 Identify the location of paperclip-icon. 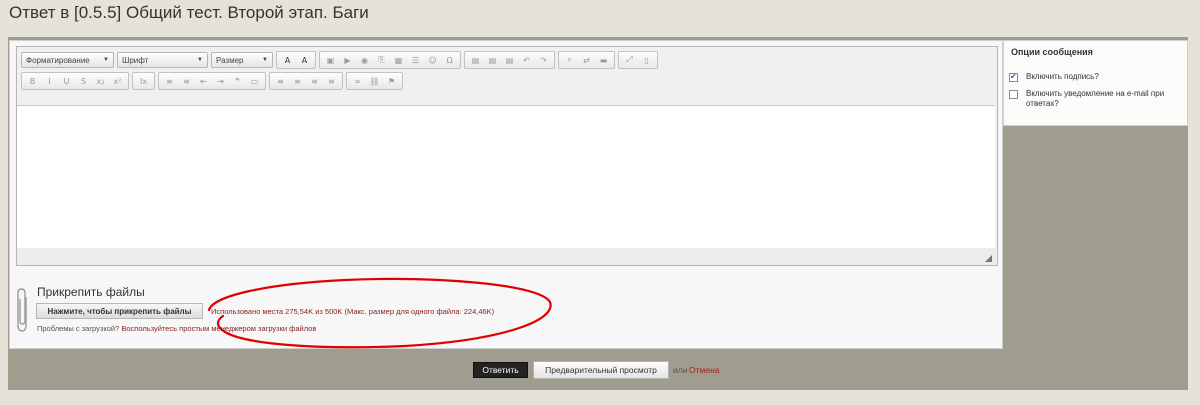
(22, 310).